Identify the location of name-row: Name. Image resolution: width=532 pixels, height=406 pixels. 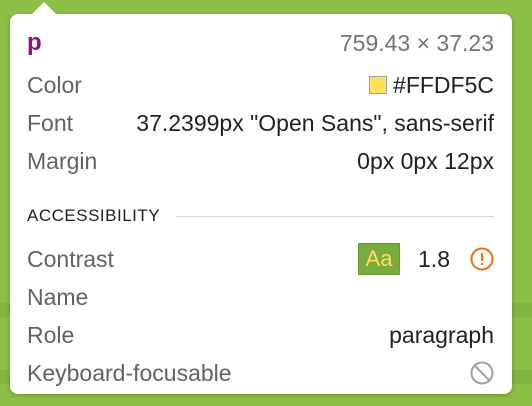
(260, 297).